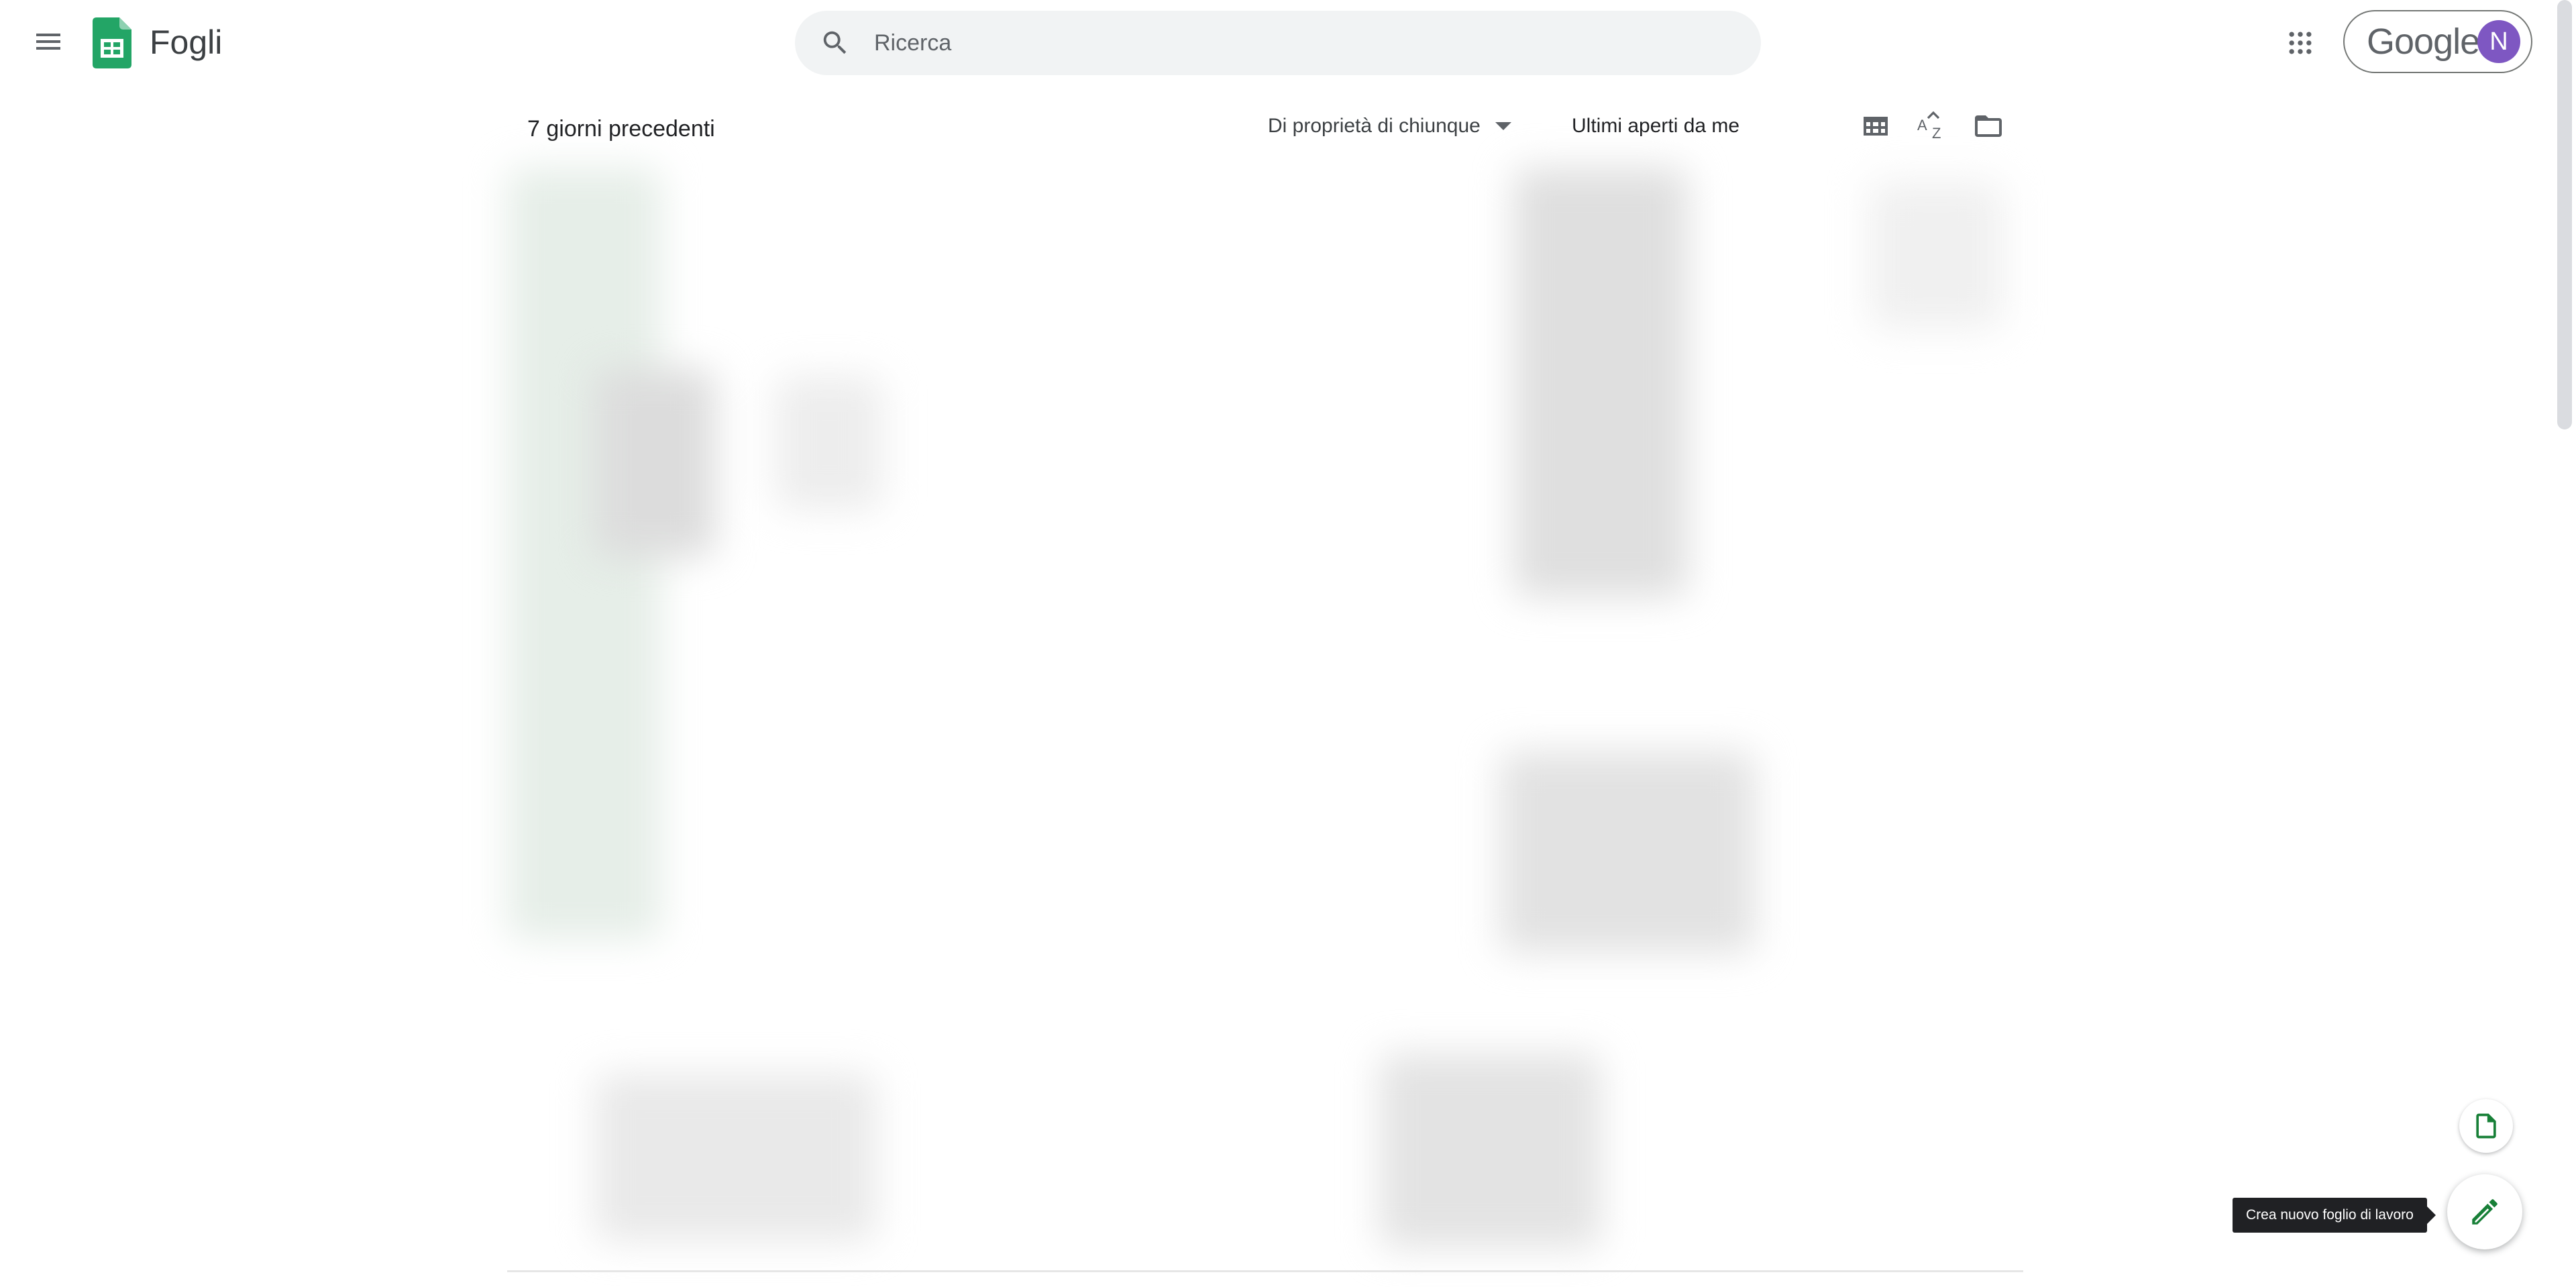 The height and width of the screenshot is (1287, 2576). I want to click on sheets-logo-icon, so click(112, 42).